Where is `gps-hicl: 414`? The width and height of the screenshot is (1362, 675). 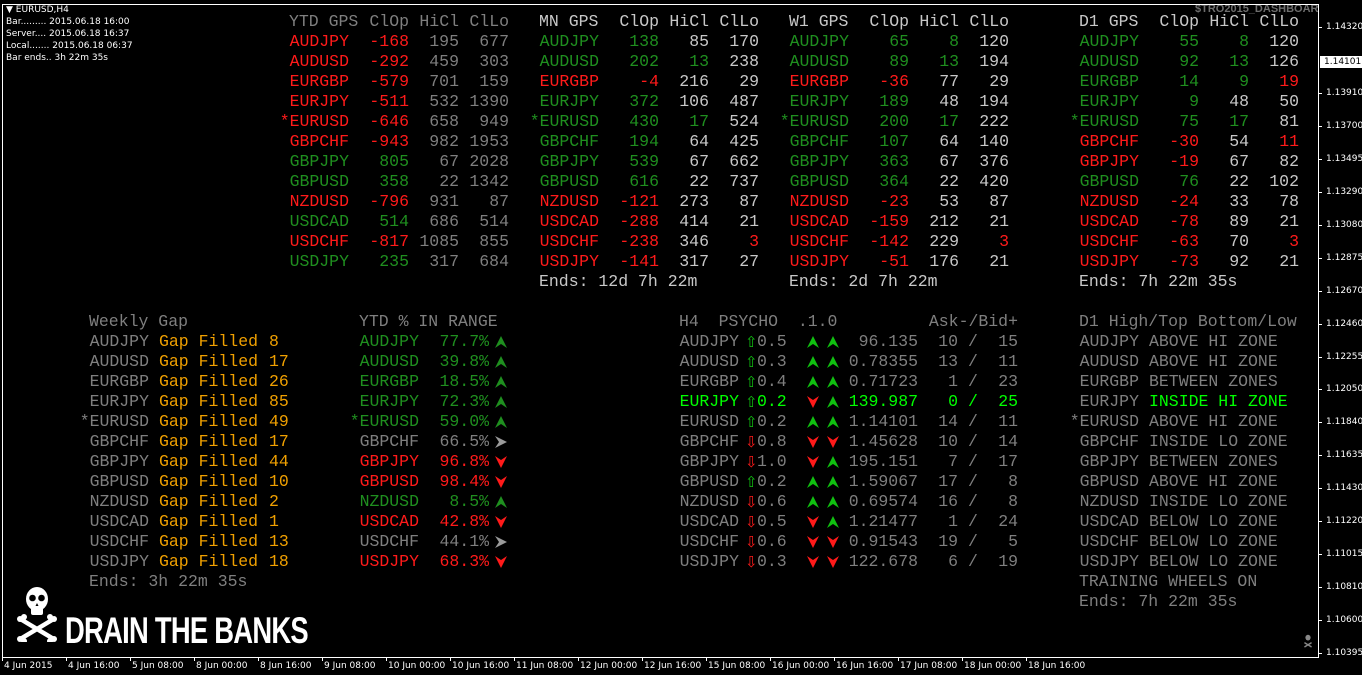 gps-hicl: 414 is located at coordinates (694, 221).